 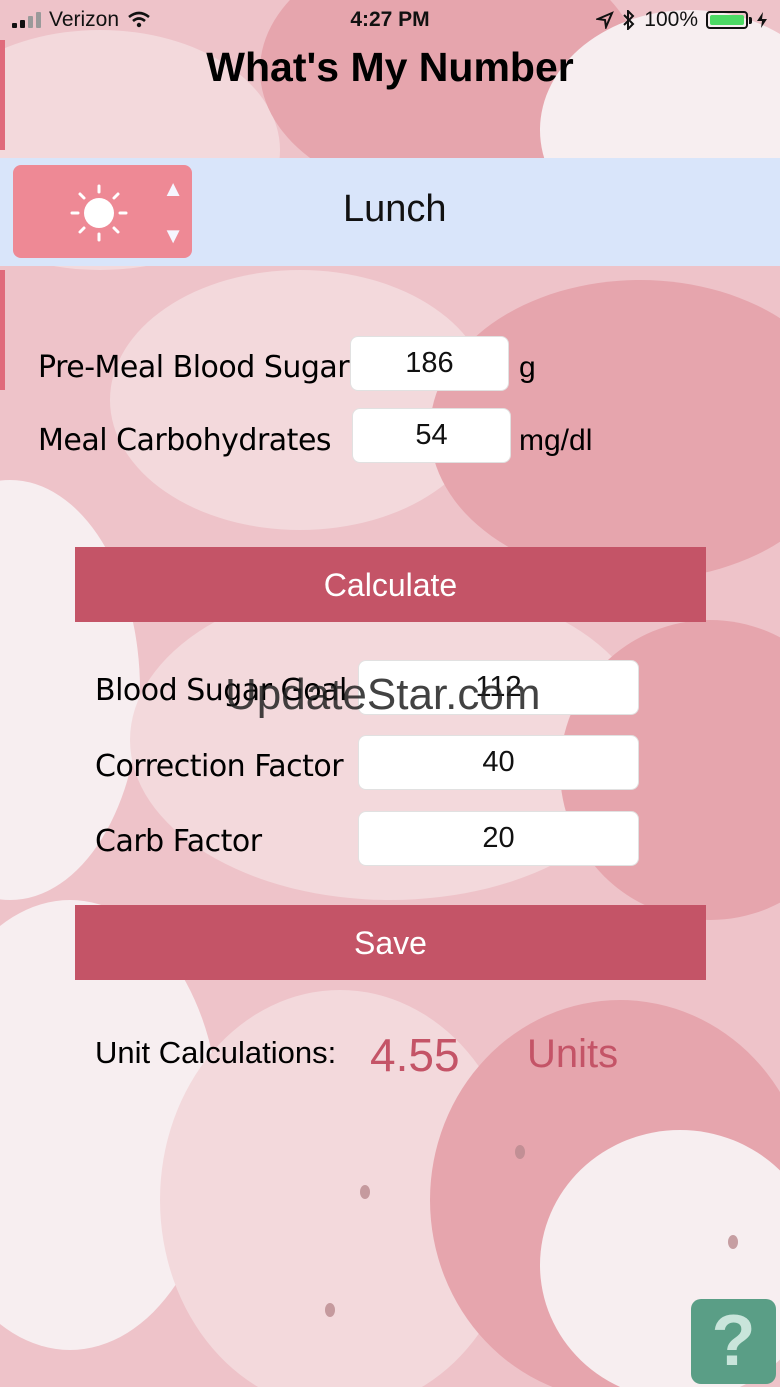 What do you see at coordinates (383, 694) in the screenshot?
I see `watermark: UpdateStar.com` at bounding box center [383, 694].